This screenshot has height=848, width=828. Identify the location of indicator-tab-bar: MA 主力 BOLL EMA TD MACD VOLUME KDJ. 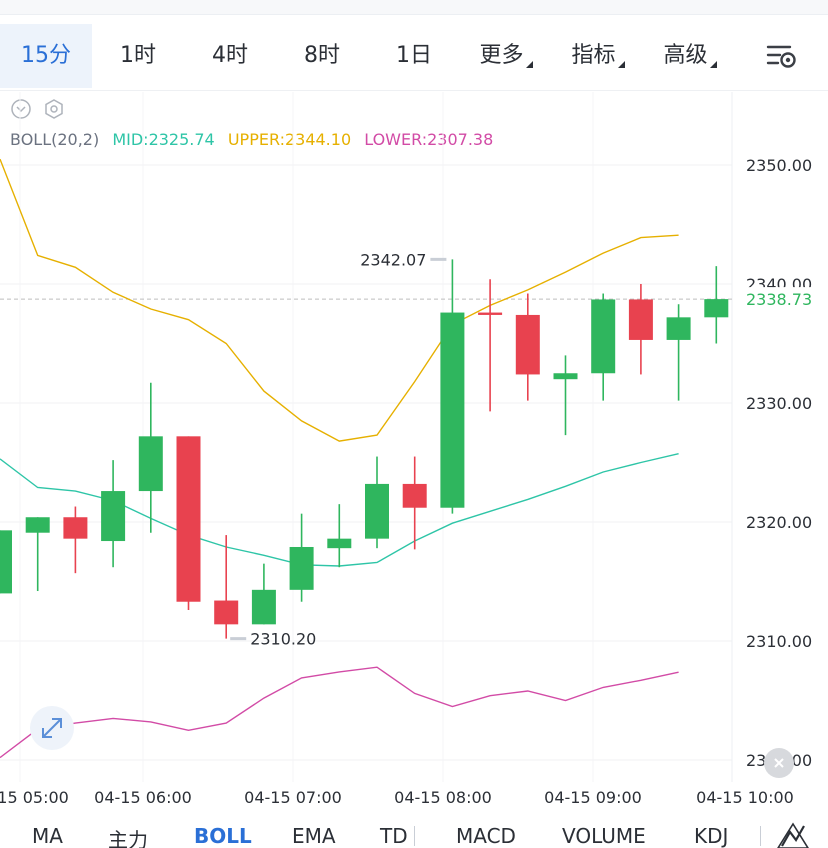
(414, 834).